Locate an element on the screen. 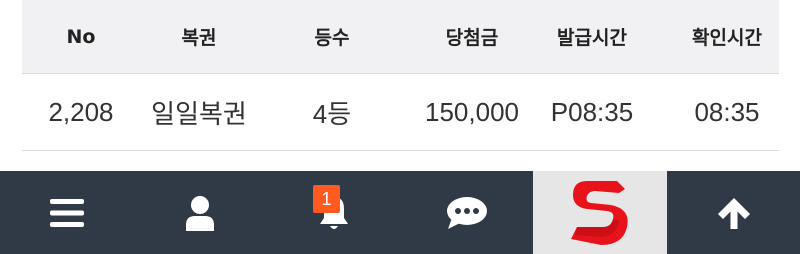  menu-button is located at coordinates (66, 212).